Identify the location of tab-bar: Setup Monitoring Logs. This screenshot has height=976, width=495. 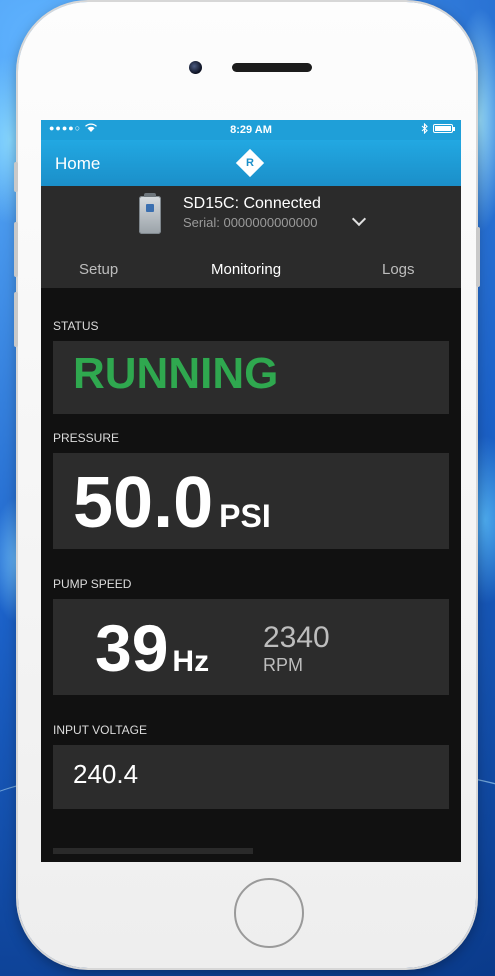
(251, 269).